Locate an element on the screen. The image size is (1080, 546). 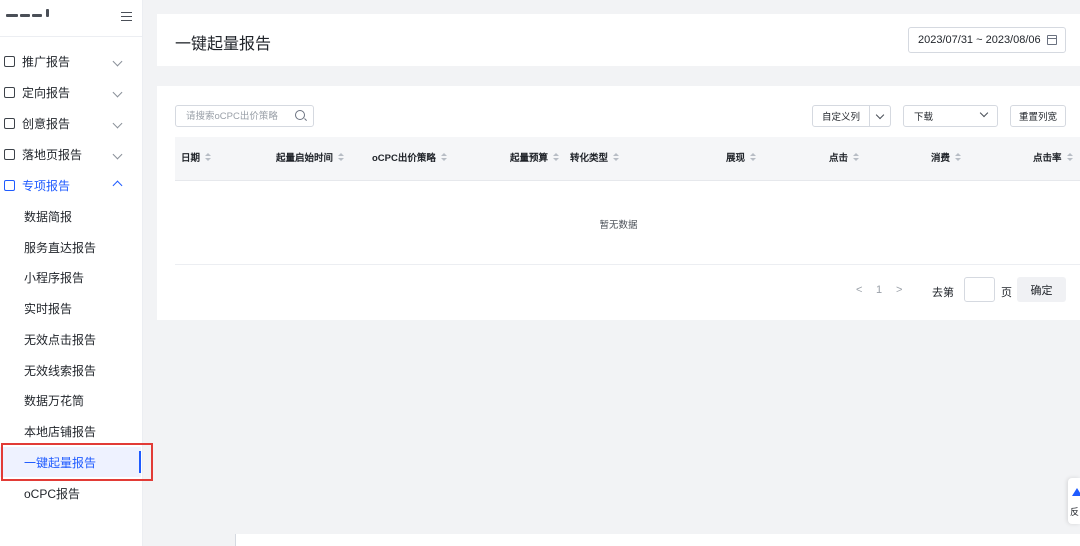
column-header-boost-budget: 起量预算 is located at coordinates (535, 159).